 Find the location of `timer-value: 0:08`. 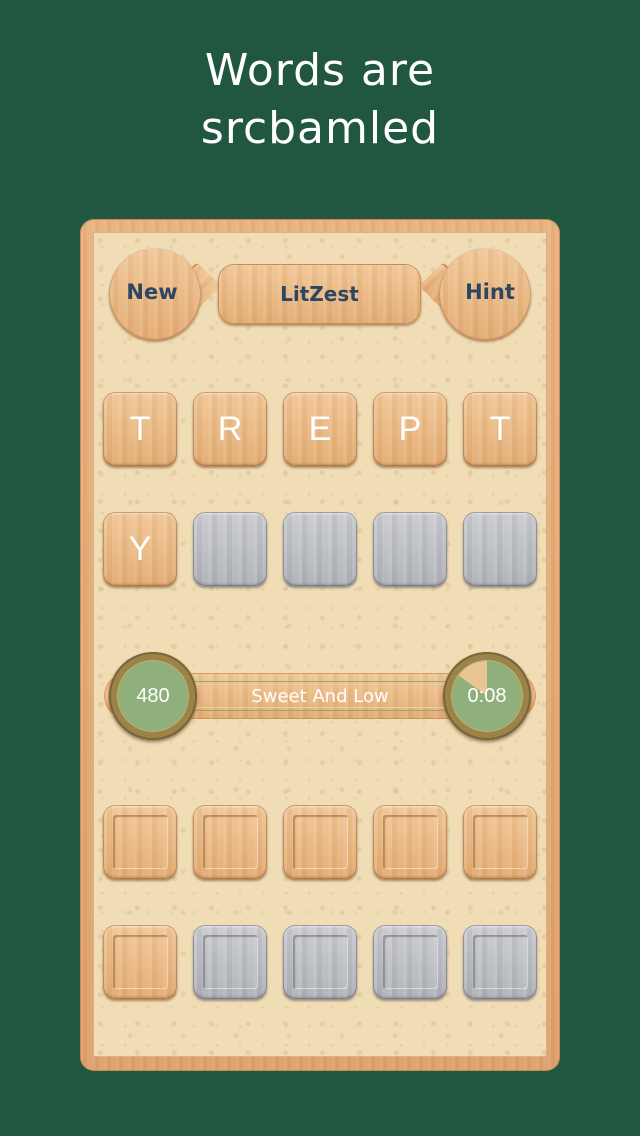

timer-value: 0:08 is located at coordinates (487, 695).